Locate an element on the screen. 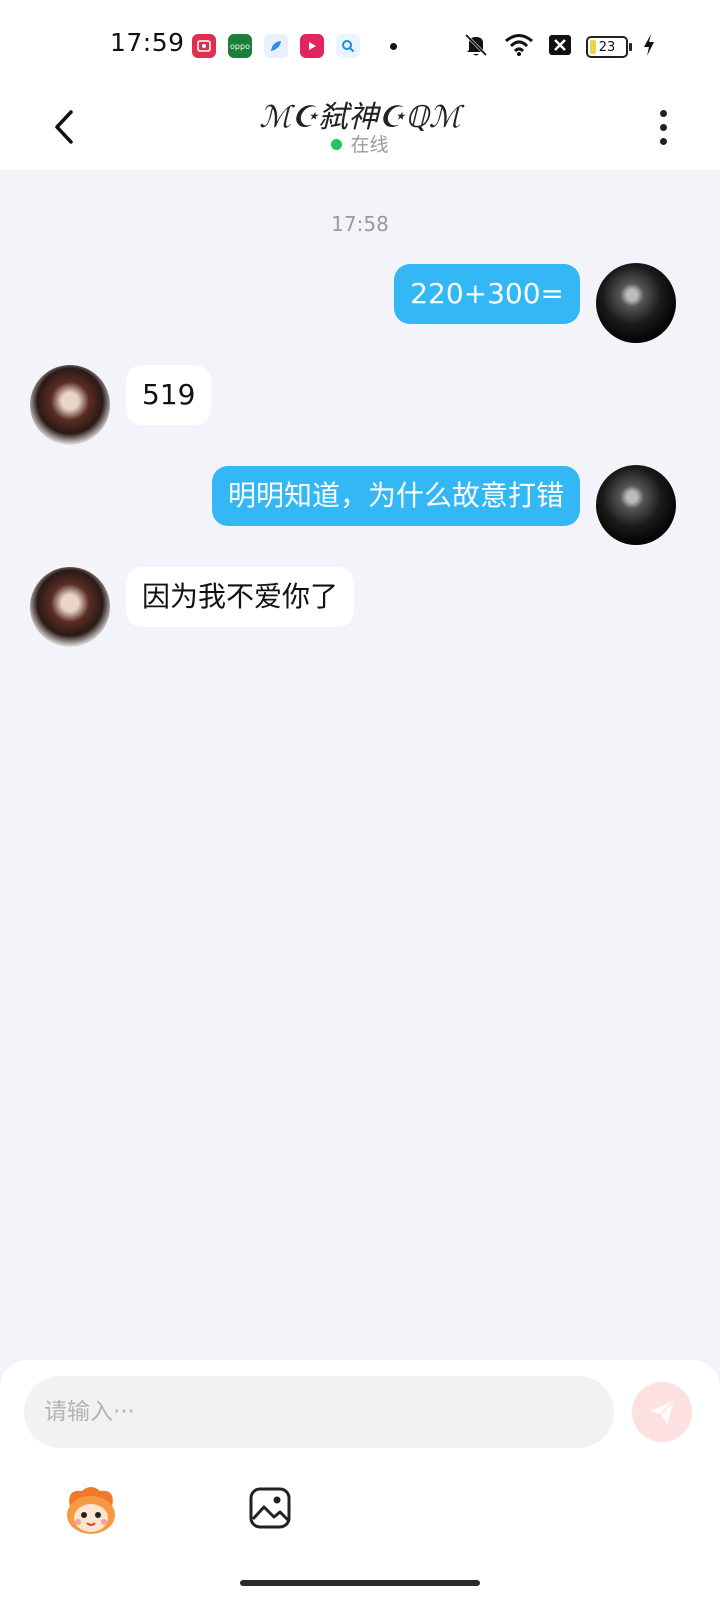 Image resolution: width=720 pixels, height=1600 pixels. message-bubble-self: 220+300= is located at coordinates (487, 294).